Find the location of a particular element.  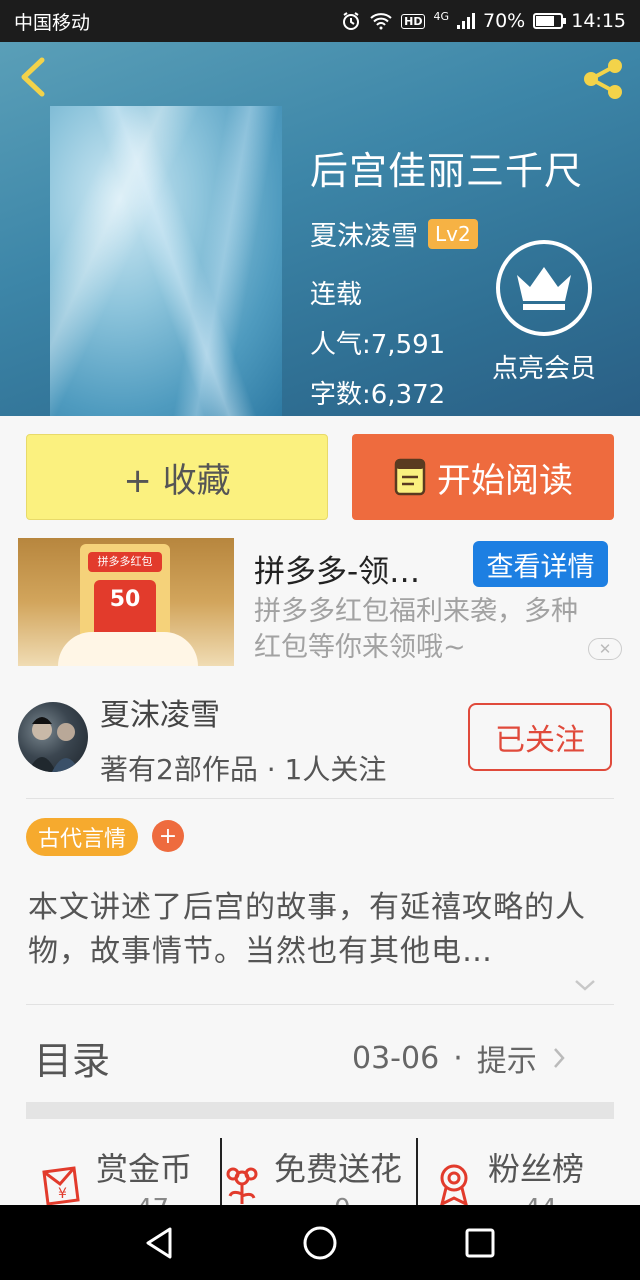

free-flower-button: 免费送花 0 is located at coordinates (319, 1179).